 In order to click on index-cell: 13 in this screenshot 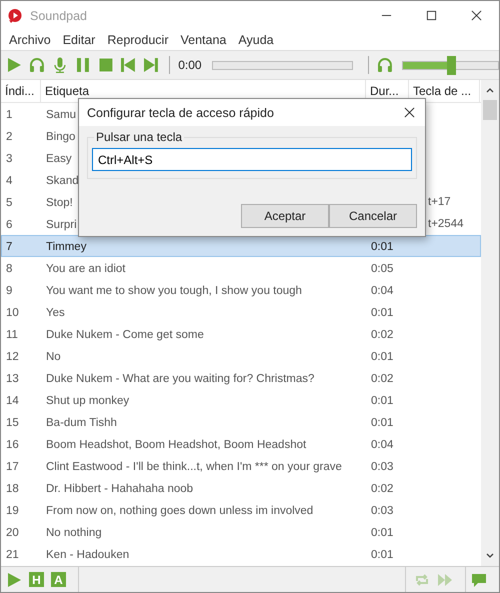, I will do `click(12, 379)`.